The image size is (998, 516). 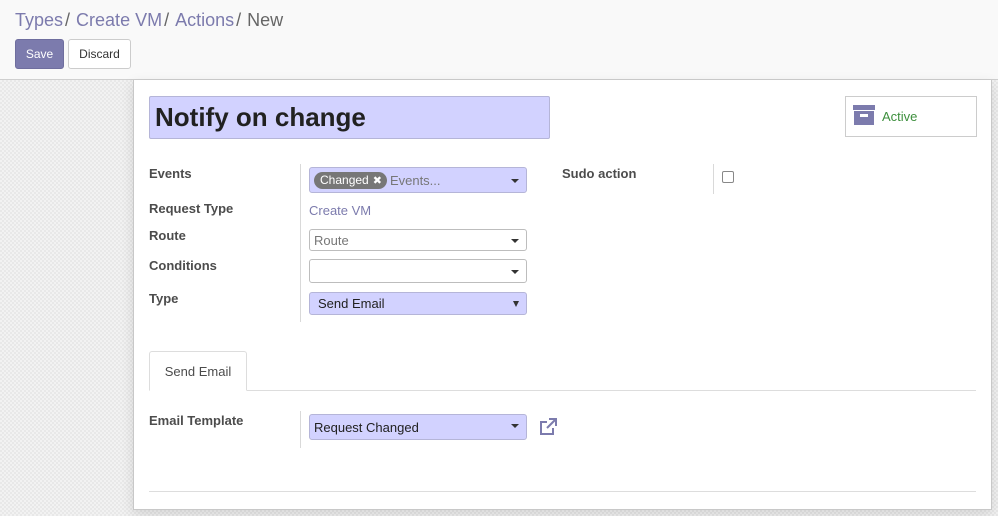 What do you see at coordinates (164, 298) in the screenshot?
I see `type-label: Type` at bounding box center [164, 298].